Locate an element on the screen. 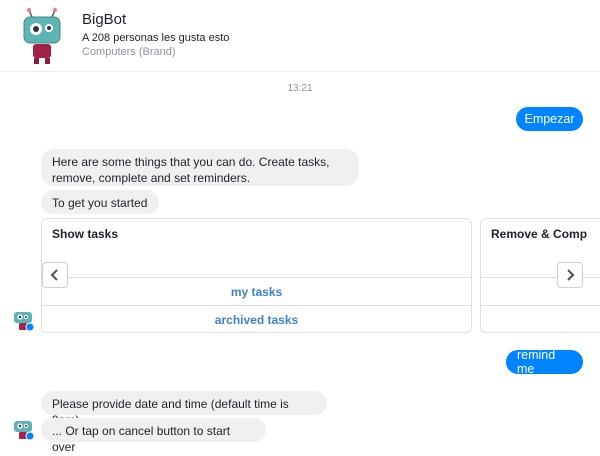 Image resolution: width=600 pixels, height=456 pixels. card-title: Remove & Comp is located at coordinates (539, 234).